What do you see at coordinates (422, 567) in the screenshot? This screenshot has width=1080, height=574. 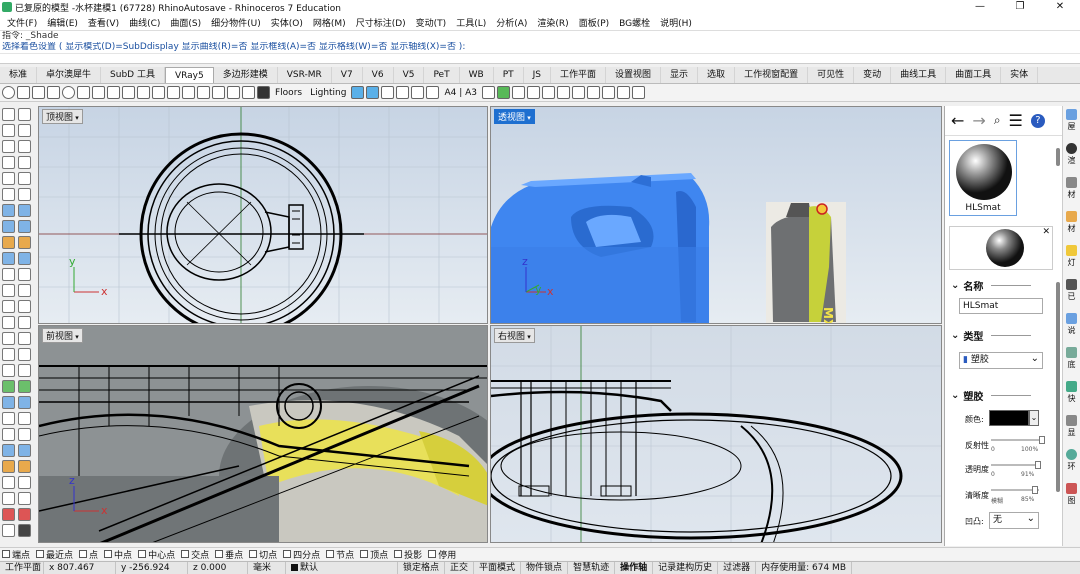 I see `status-grid-snap: 锁定格点` at bounding box center [422, 567].